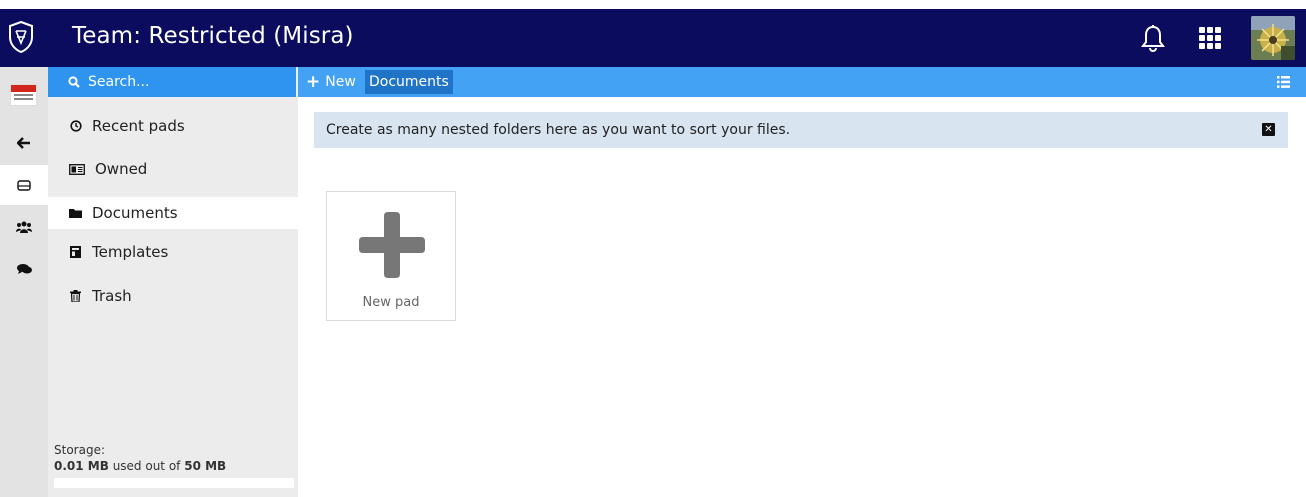 The image size is (1306, 497). What do you see at coordinates (24, 185) in the screenshot?
I see `drive-icon` at bounding box center [24, 185].